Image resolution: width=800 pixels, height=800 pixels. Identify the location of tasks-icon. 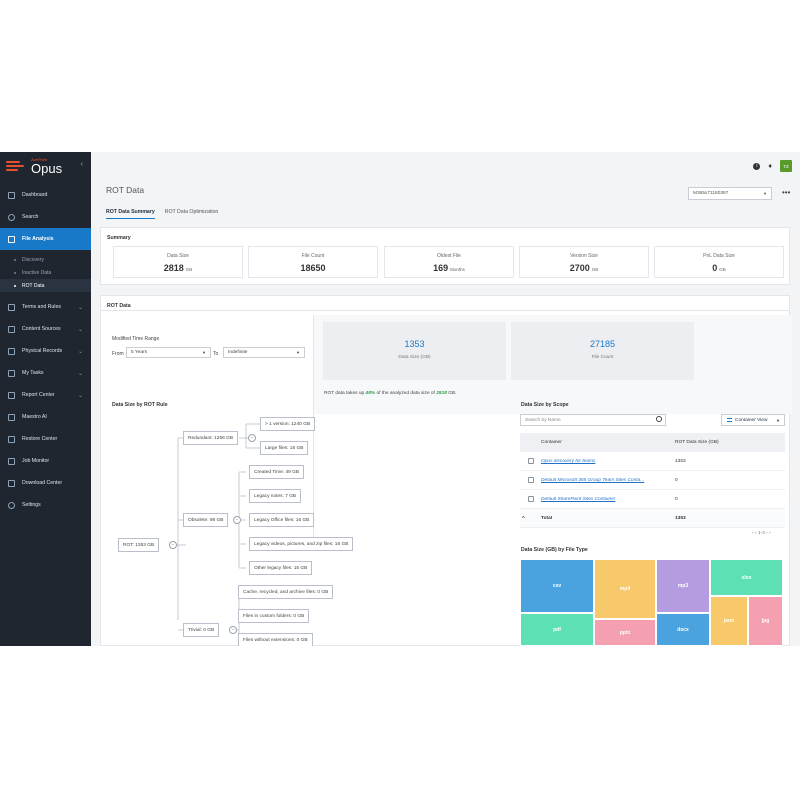
(11, 373).